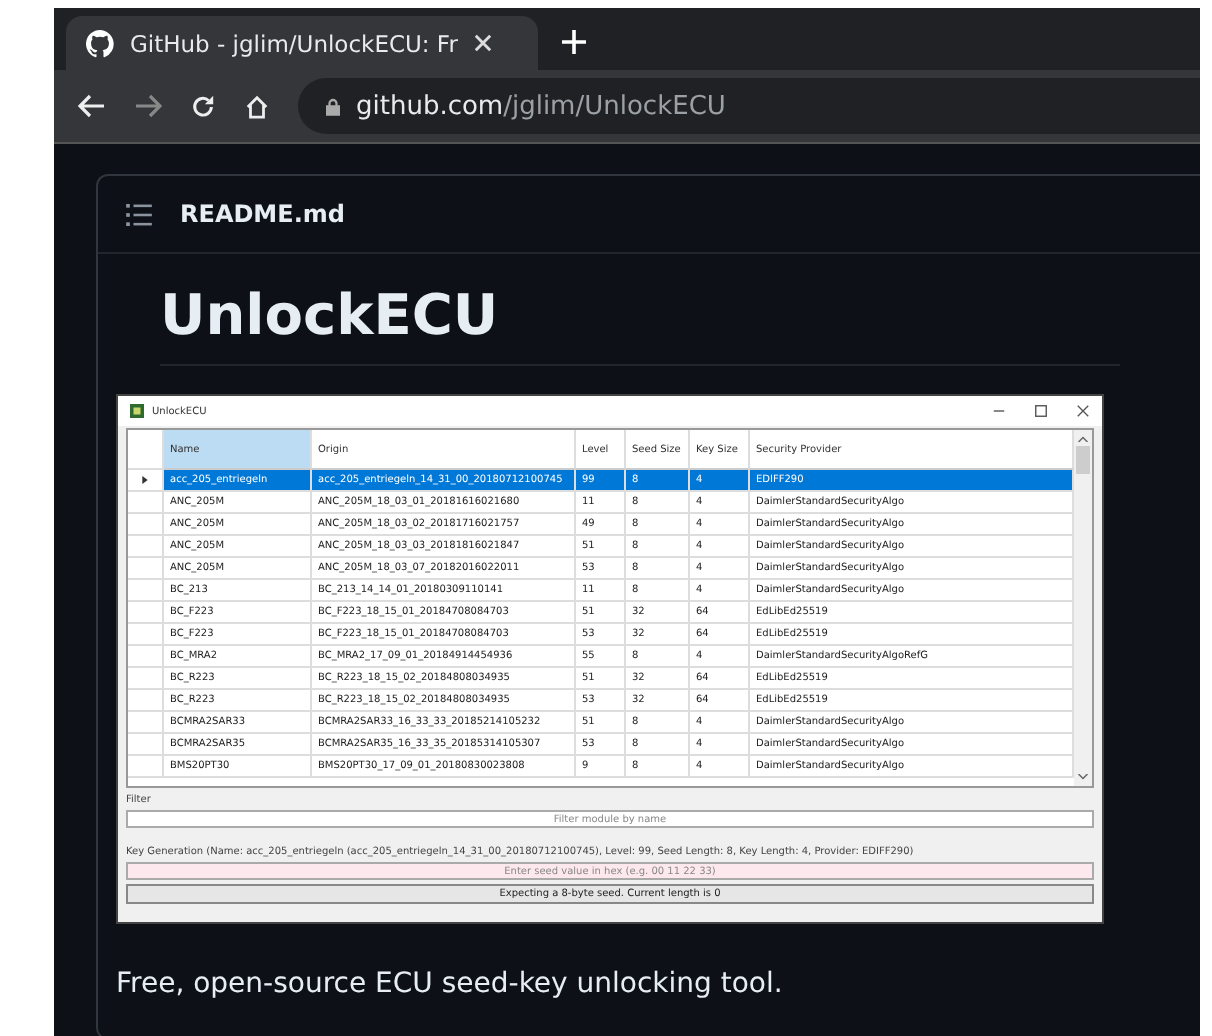  I want to click on close-icon, so click(1083, 411).